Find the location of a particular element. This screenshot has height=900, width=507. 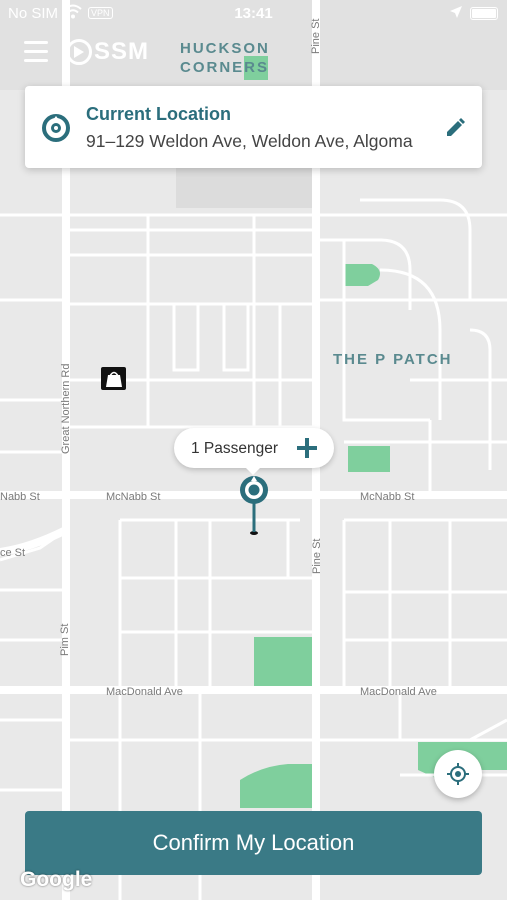

passenger-selector: 1 Passenger is located at coordinates (254, 451).